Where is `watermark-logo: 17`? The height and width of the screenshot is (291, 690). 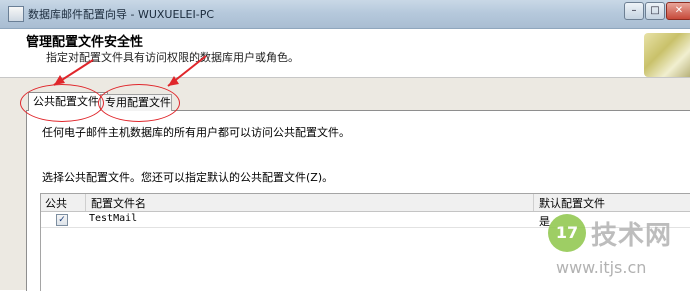
watermark-logo: 17 is located at coordinates (567, 233).